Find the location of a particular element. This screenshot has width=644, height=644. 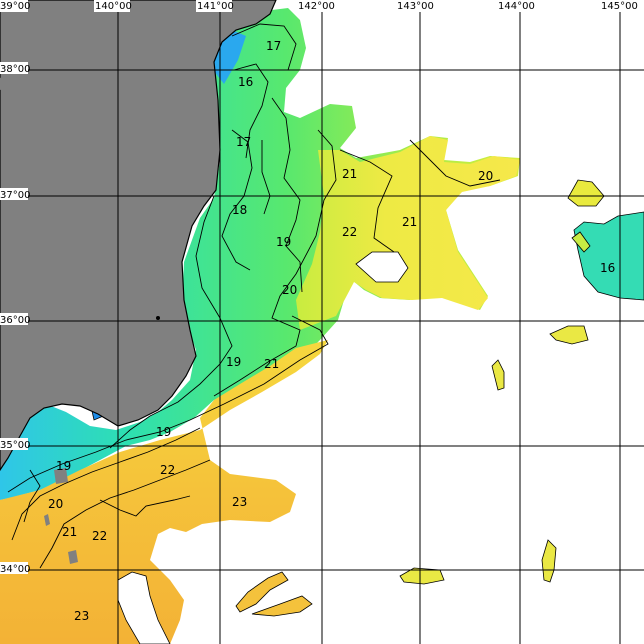

latitude-label: 35°00 is located at coordinates (15, 445).